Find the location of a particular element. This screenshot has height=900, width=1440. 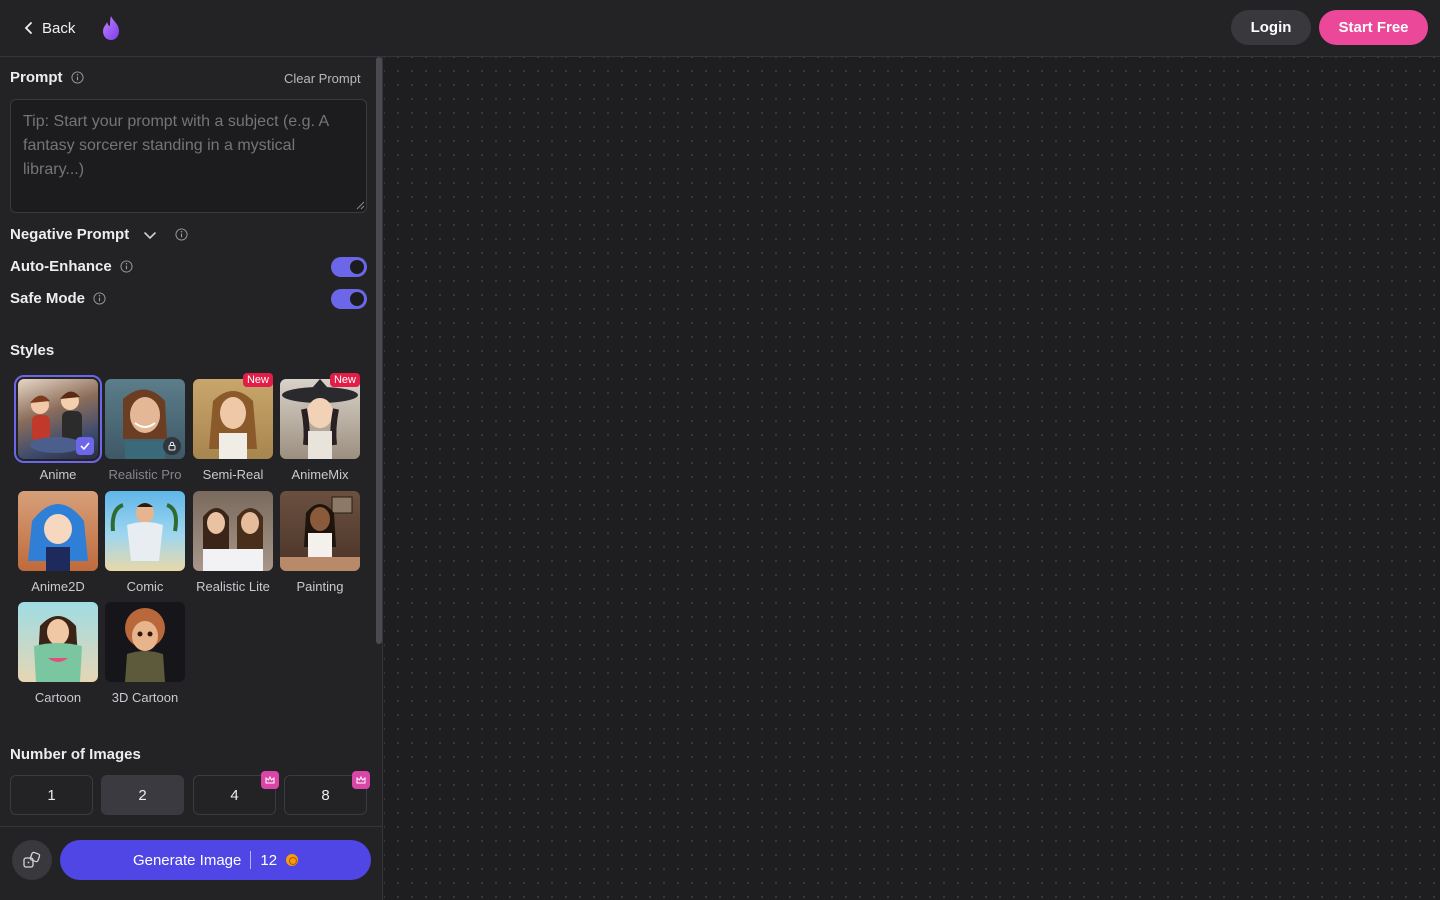

style-name: AnimeMix is located at coordinates (320, 474).